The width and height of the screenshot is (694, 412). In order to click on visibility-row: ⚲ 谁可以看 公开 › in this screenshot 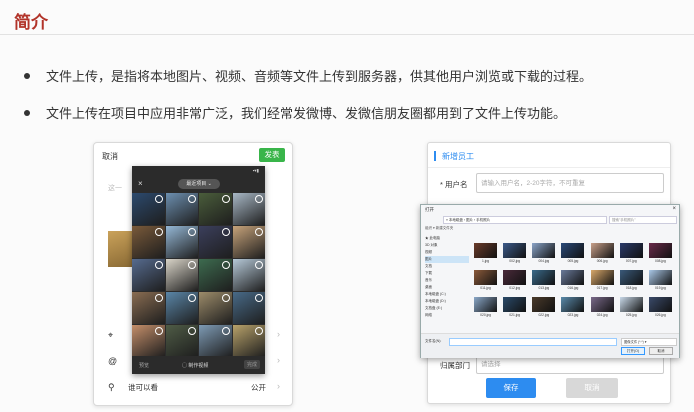, I will do `click(194, 388)`.